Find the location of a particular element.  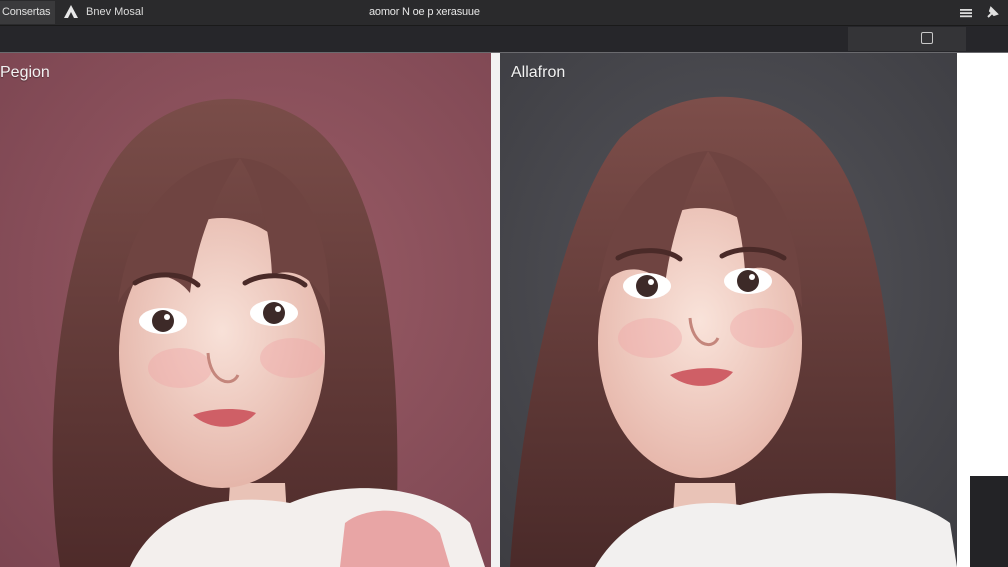

side-panel-tab is located at coordinates (989, 521).